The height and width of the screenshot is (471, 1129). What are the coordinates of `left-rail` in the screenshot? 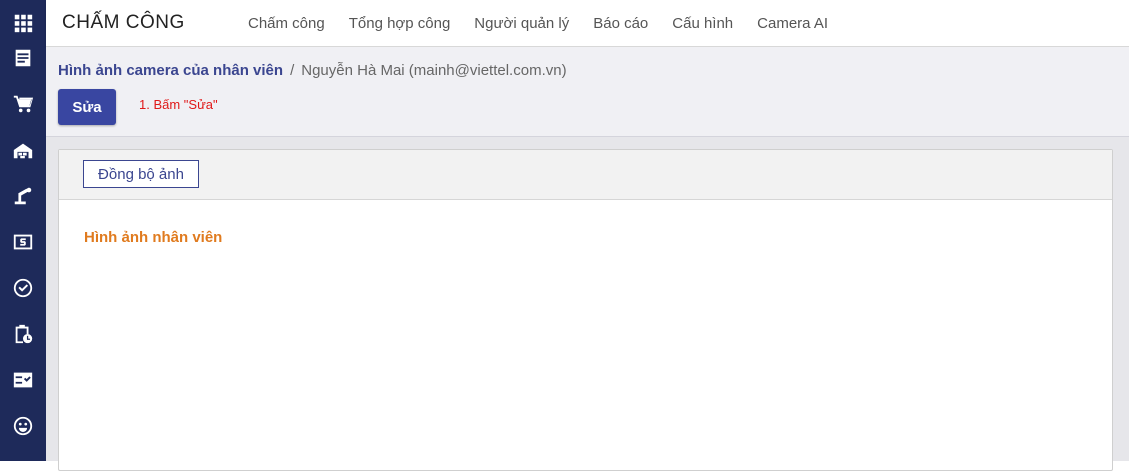 It's located at (23, 230).